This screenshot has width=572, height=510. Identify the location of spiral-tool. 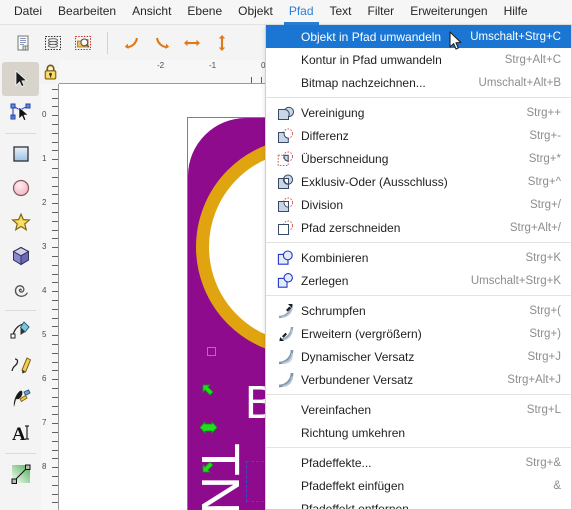
(20, 290).